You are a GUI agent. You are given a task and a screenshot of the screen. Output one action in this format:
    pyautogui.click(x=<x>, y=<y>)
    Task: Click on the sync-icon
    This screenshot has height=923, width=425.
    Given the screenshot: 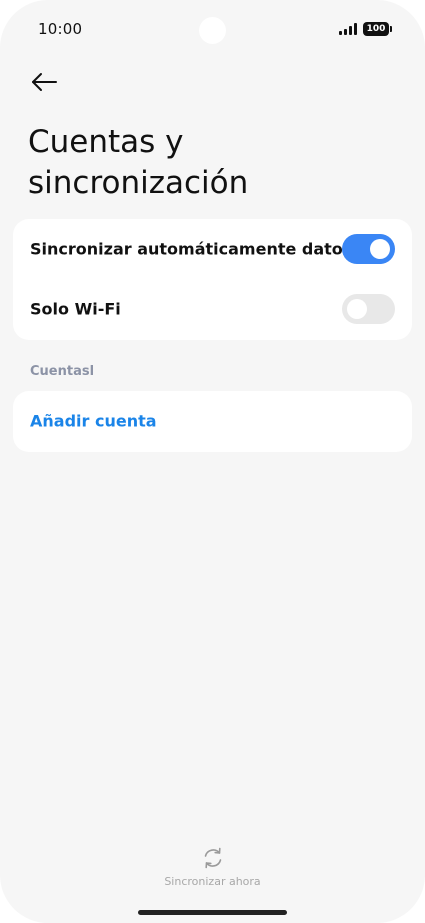 What is the action you would take?
    pyautogui.click(x=213, y=858)
    